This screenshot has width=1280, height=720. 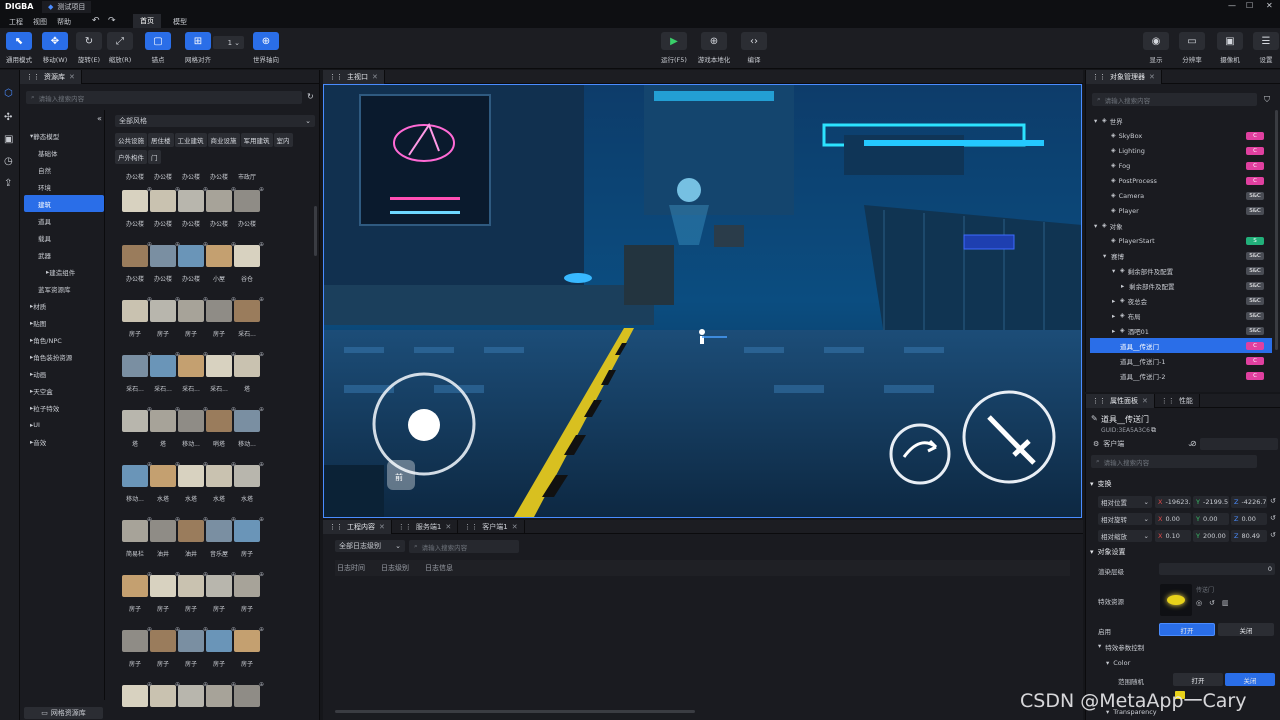 What do you see at coordinates (180, 22) in the screenshot?
I see `tab-model: 模型` at bounding box center [180, 22].